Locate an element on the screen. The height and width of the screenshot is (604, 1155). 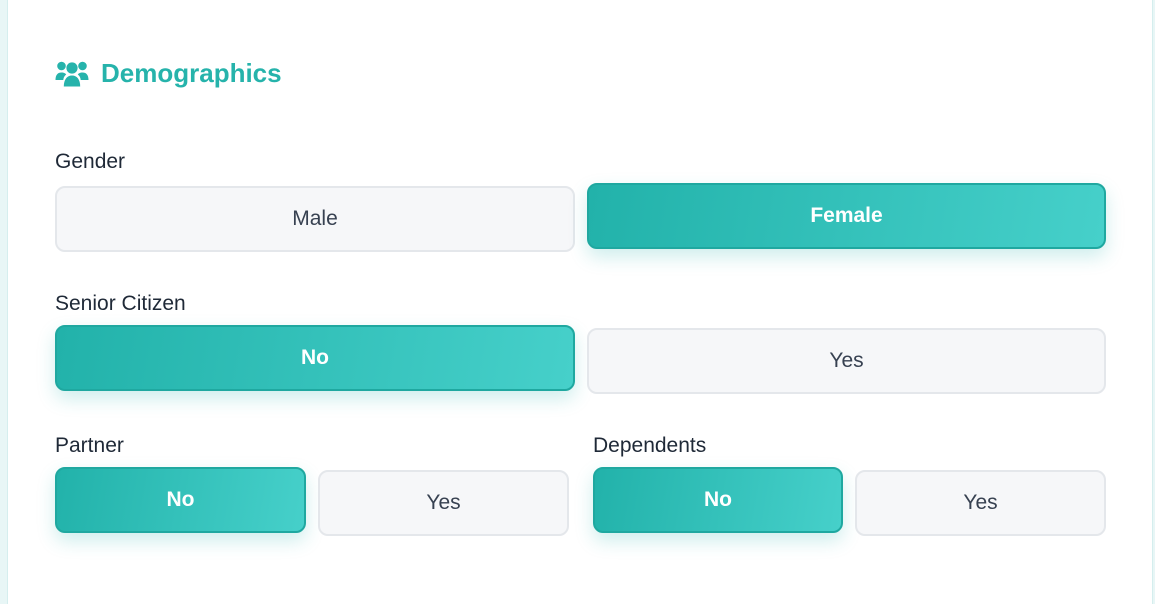
dependents-label: Dependents is located at coordinates (650, 445).